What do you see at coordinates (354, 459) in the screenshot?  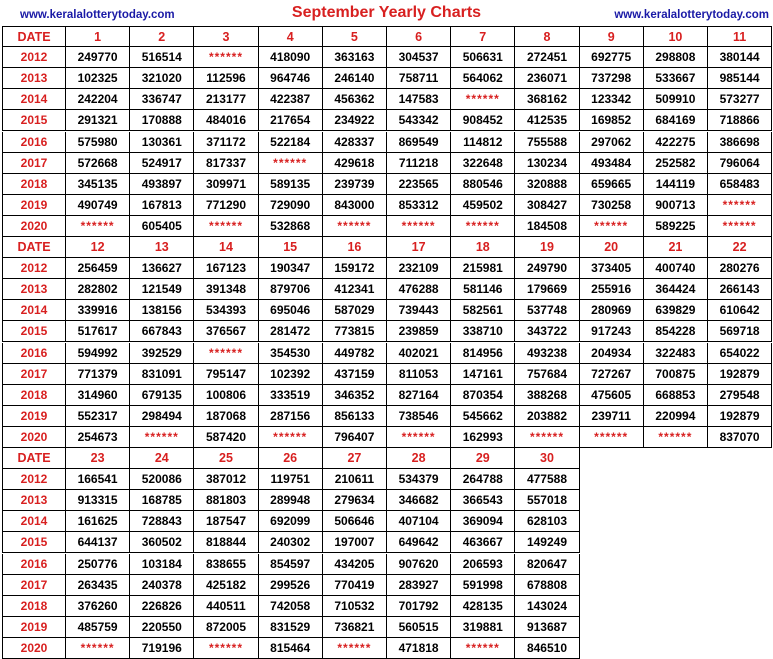 I see `day-header: 27` at bounding box center [354, 459].